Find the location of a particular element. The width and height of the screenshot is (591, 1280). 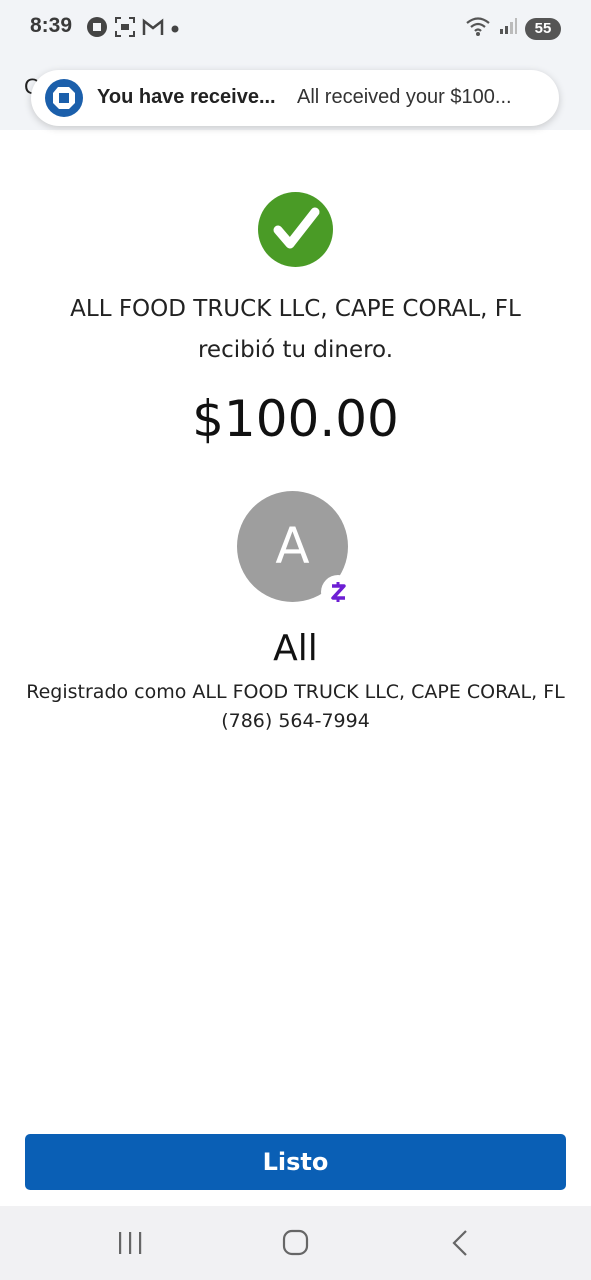

wifi-icon is located at coordinates (478, 28).